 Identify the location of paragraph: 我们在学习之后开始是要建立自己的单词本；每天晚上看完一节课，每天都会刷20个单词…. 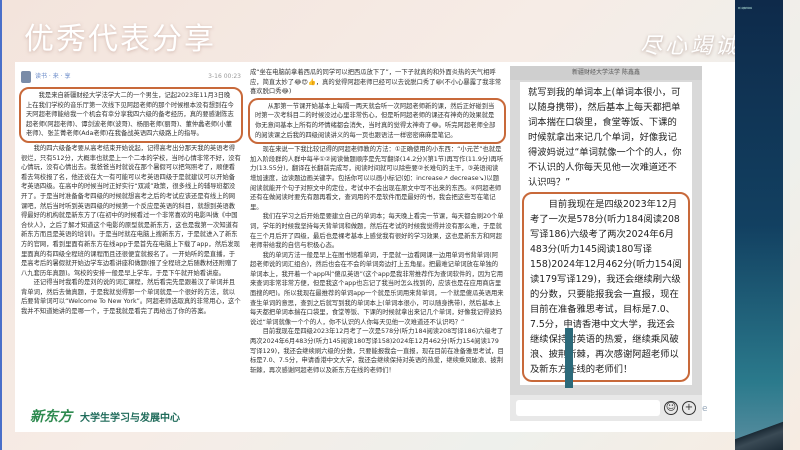
(377, 231).